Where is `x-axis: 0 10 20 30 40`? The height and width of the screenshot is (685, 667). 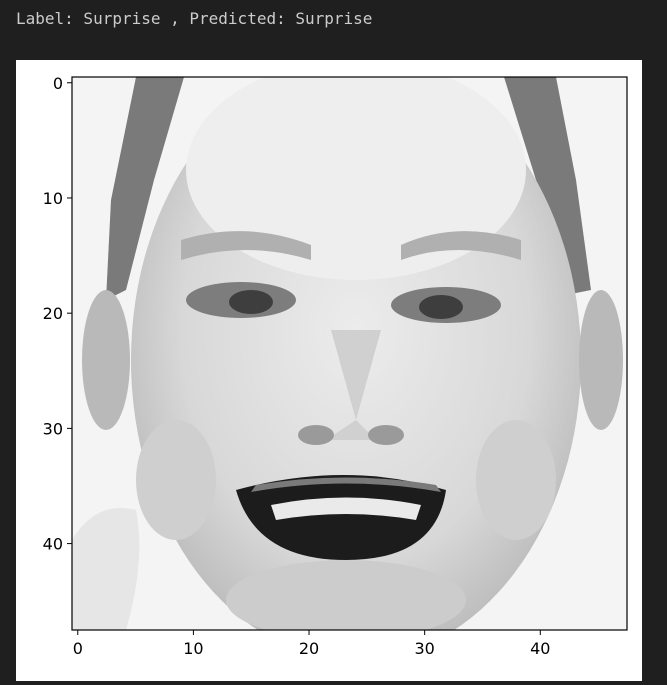
x-axis: 0 10 20 30 40 is located at coordinates (311, 644).